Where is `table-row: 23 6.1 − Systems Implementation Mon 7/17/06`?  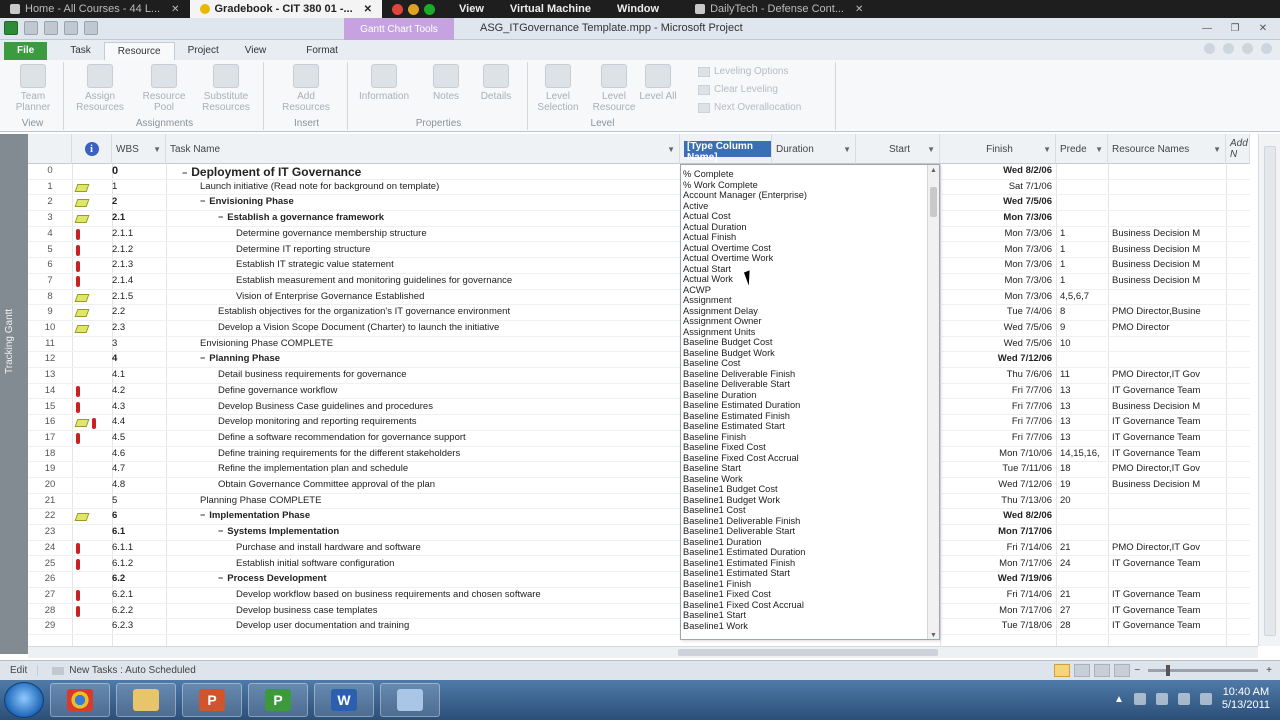 table-row: 23 6.1 − Systems Implementation Mon 7/17/06 is located at coordinates (639, 533).